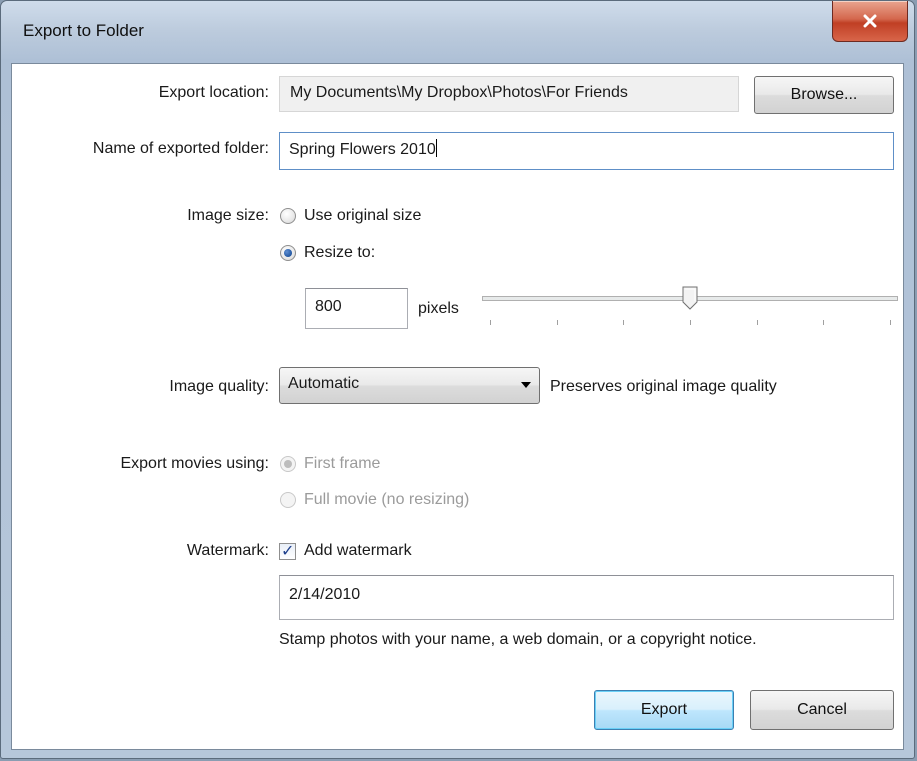 The image size is (917, 761). I want to click on chevron-down-icon, so click(526, 385).